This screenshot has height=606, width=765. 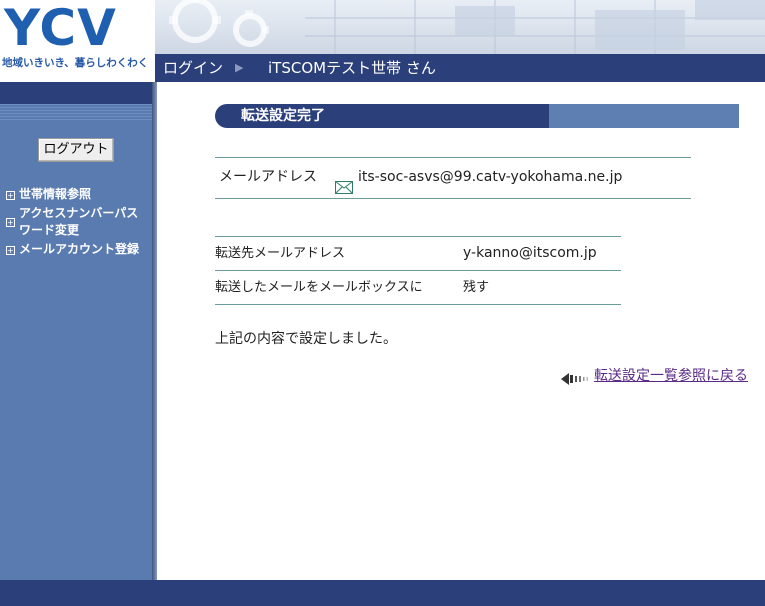 I want to click on back-link-text: 転送設定一覧参照に戻る, so click(x=671, y=376).